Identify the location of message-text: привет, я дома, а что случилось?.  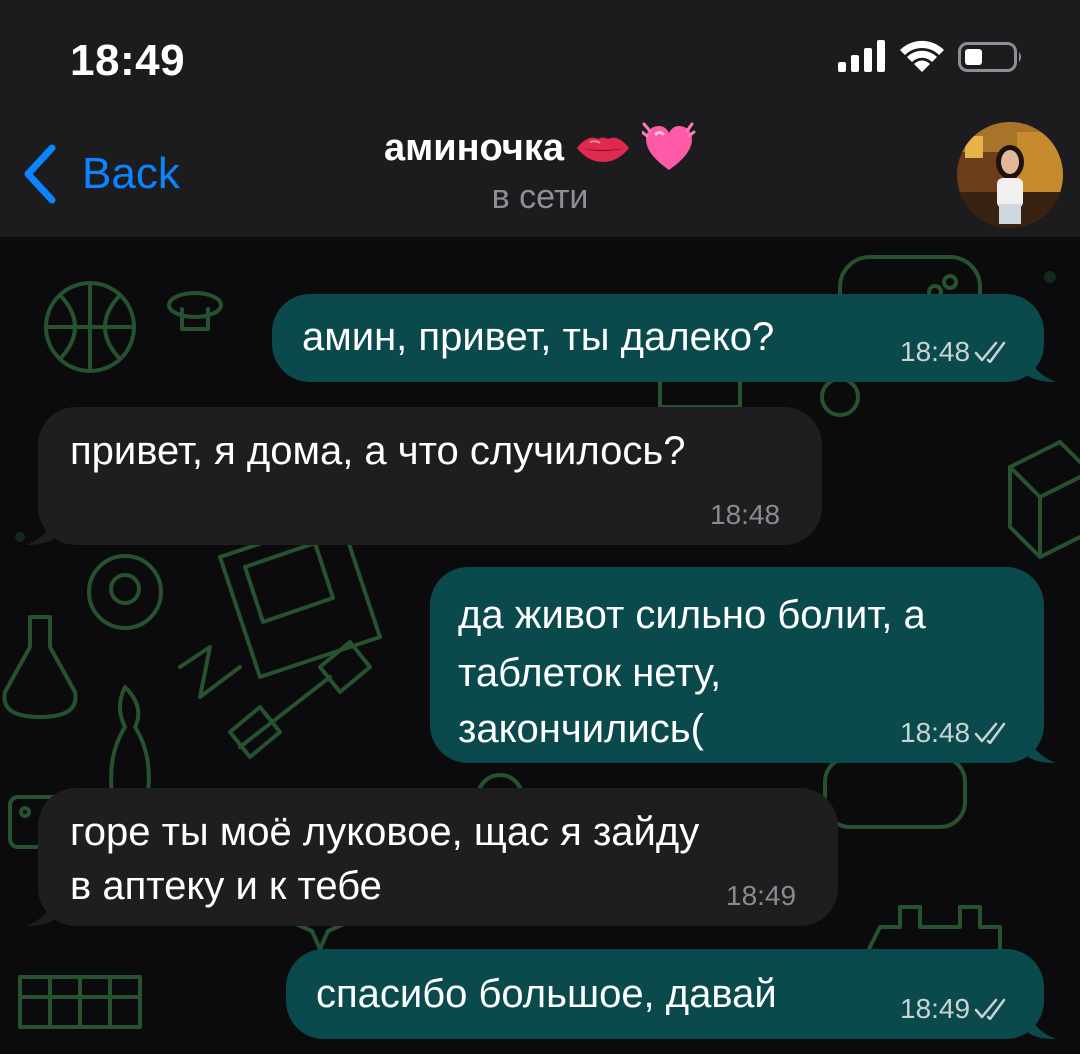
(378, 451).